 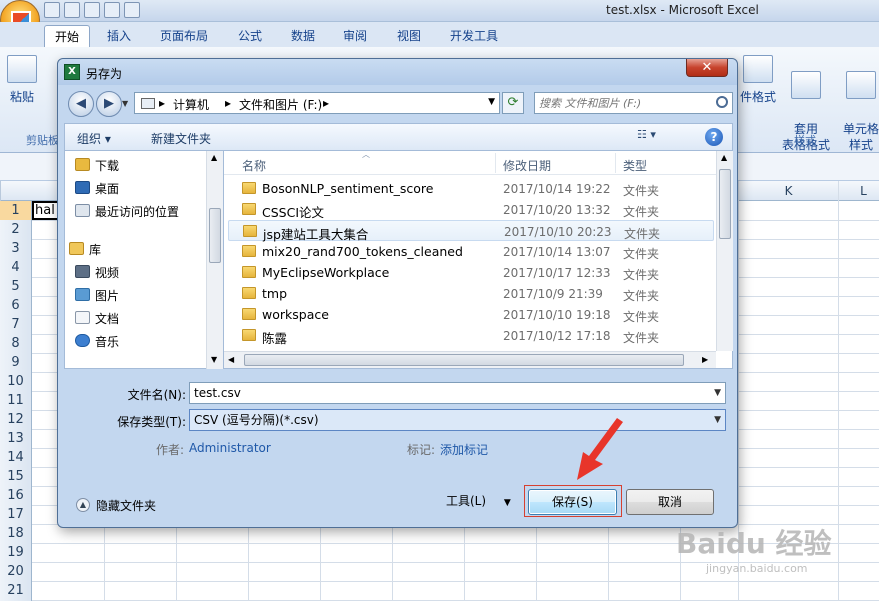 What do you see at coordinates (471, 335) in the screenshot?
I see `list-item: 陈露 2017/10/12 17:18 文件夹` at bounding box center [471, 335].